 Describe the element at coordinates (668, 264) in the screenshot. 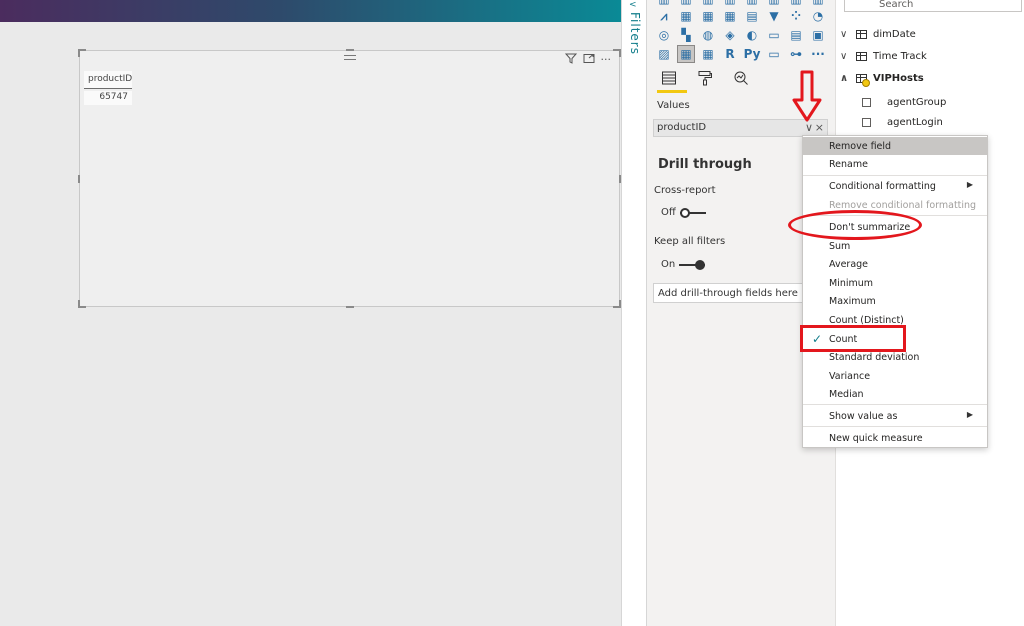

I see `keep-filters-state: On` at that location.